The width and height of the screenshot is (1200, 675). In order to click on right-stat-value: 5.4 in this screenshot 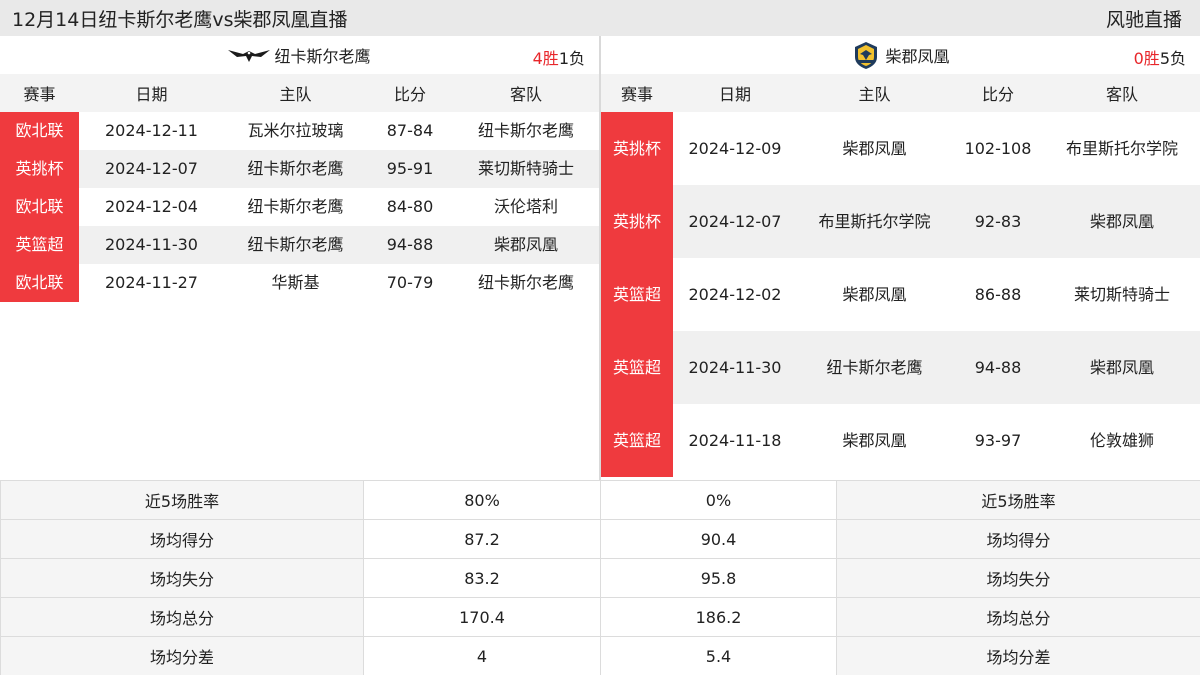, I will do `click(718, 655)`.